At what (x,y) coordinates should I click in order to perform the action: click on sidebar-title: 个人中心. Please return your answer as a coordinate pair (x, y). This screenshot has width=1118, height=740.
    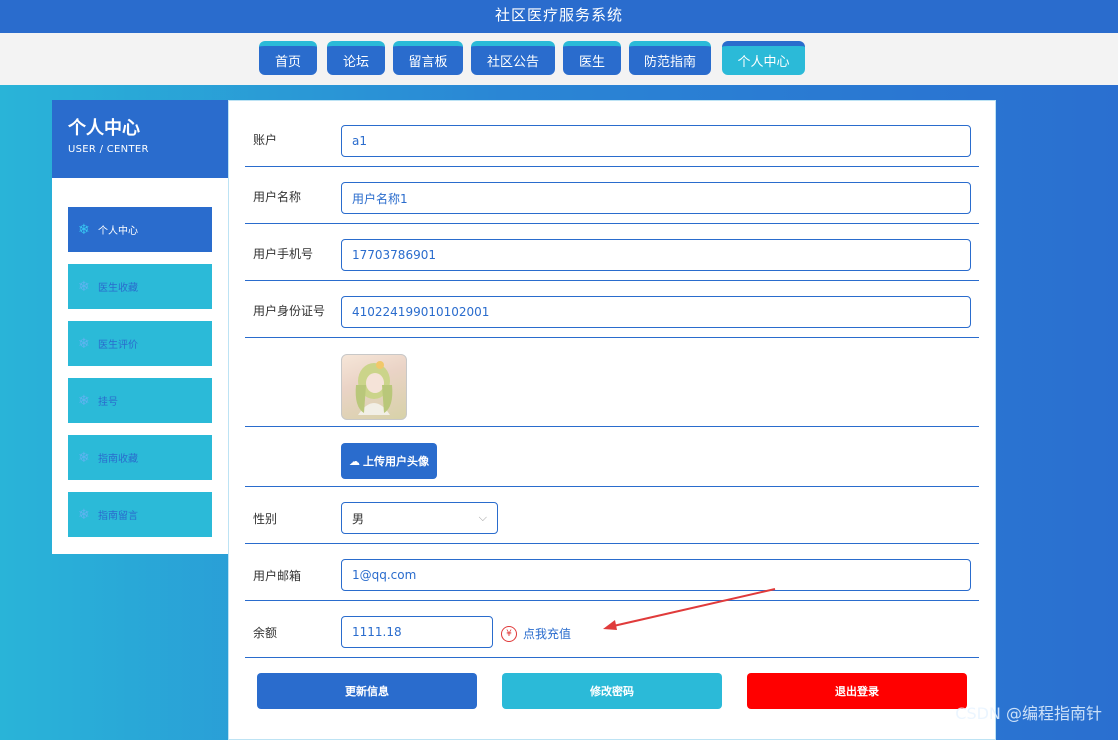
    Looking at the image, I should click on (104, 128).